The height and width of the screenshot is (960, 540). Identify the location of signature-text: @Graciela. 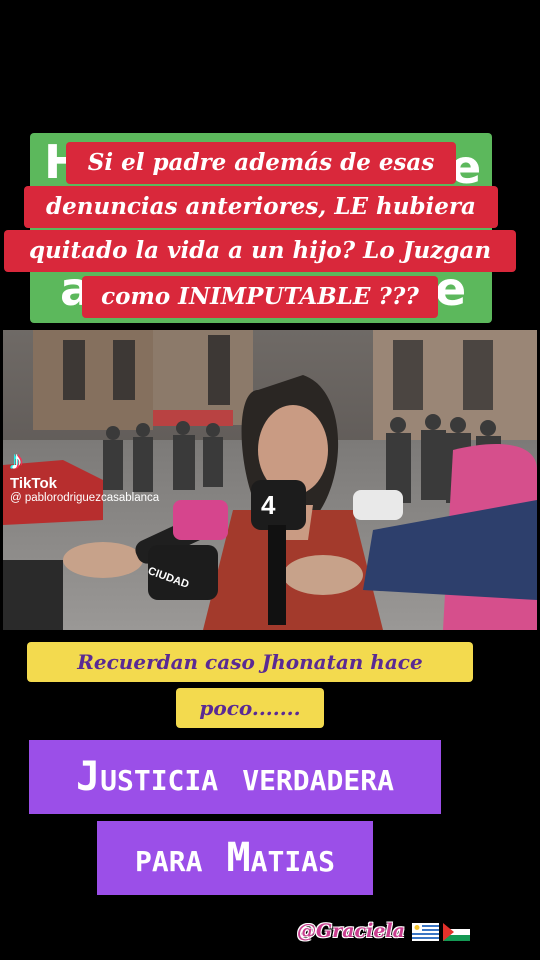
(351, 931).